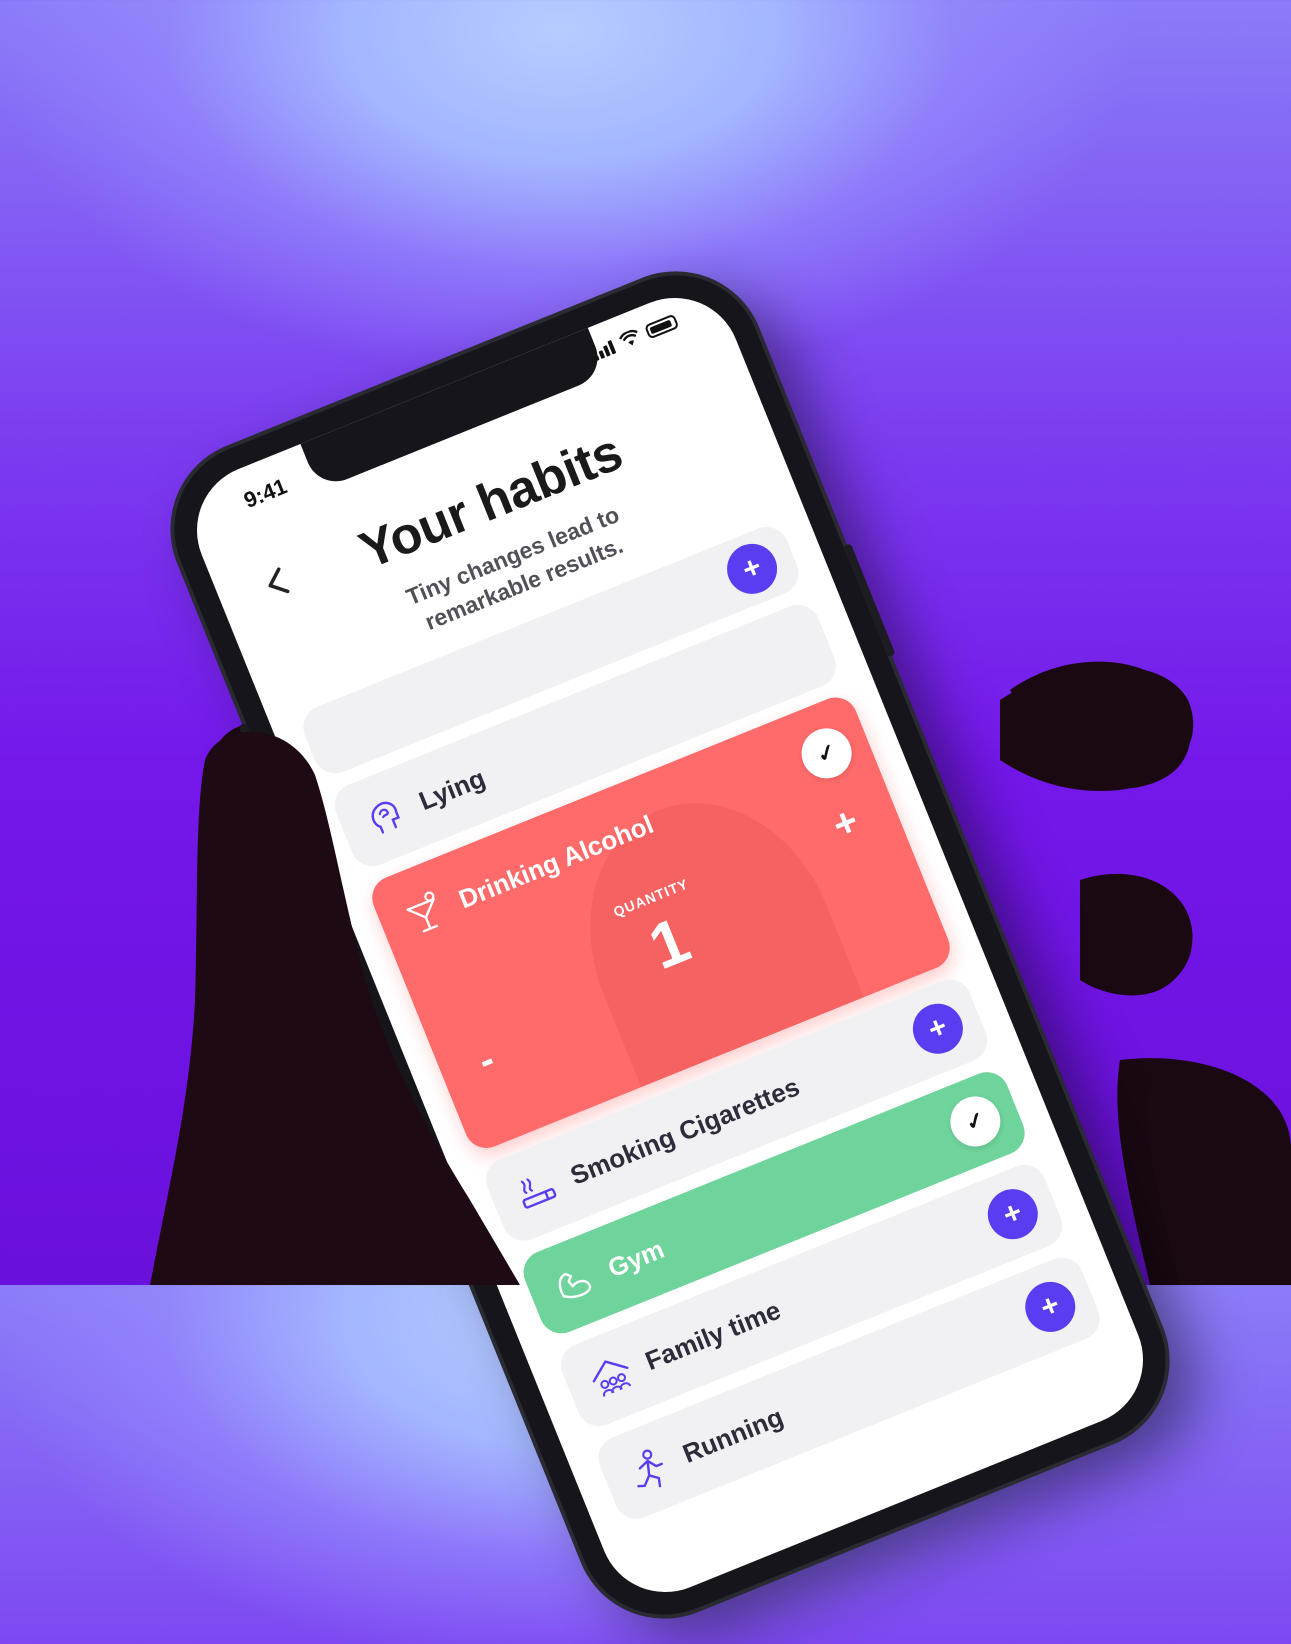  What do you see at coordinates (612, 1378) in the screenshot?
I see `family-house-icon` at bounding box center [612, 1378].